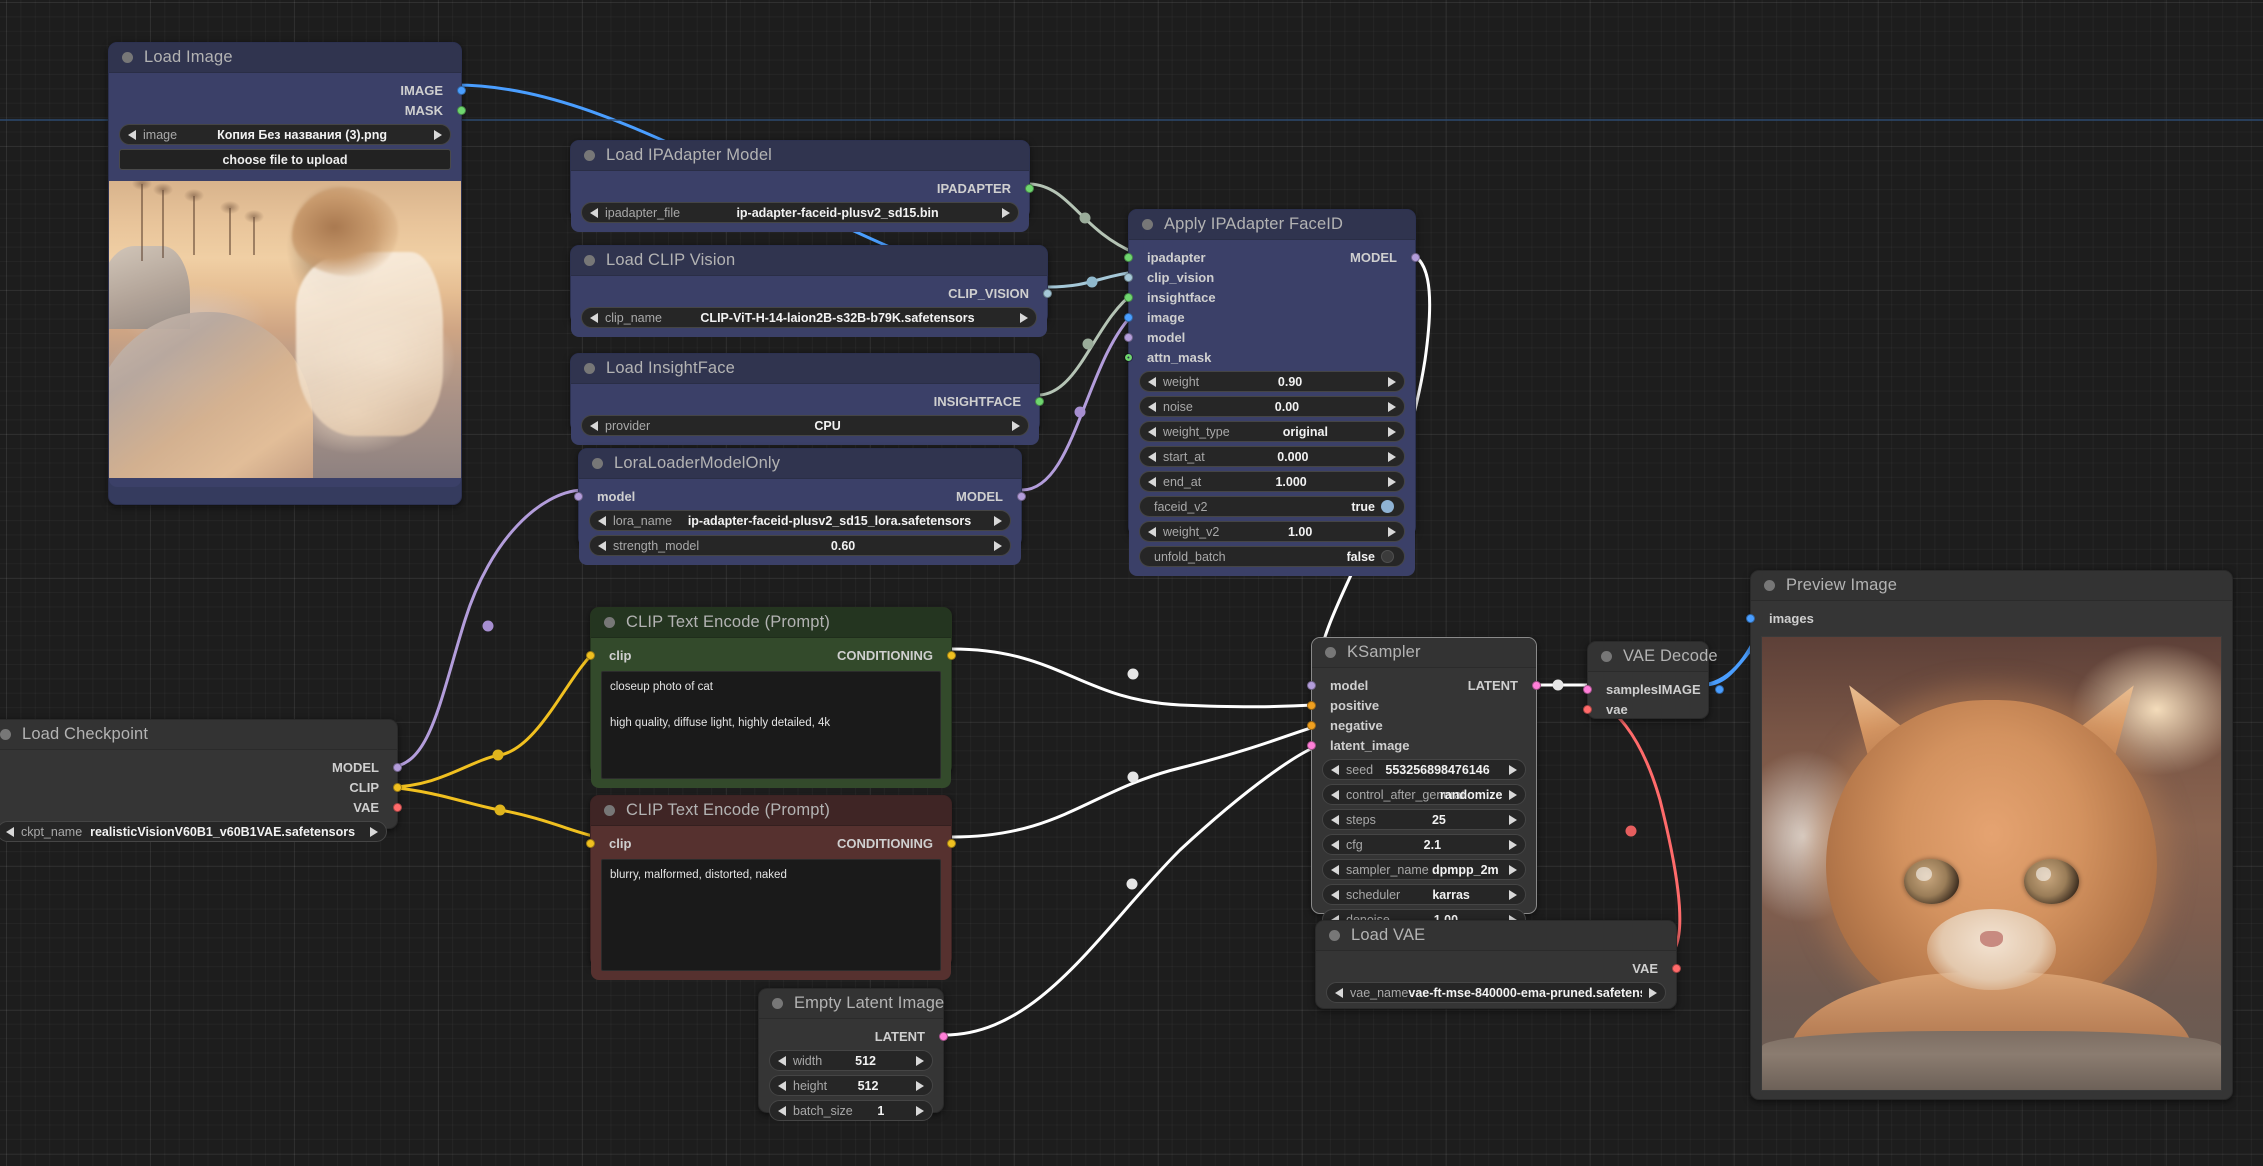 The height and width of the screenshot is (1166, 2263). What do you see at coordinates (375, 787) in the screenshot?
I see `output-port-clip: CLIP` at bounding box center [375, 787].